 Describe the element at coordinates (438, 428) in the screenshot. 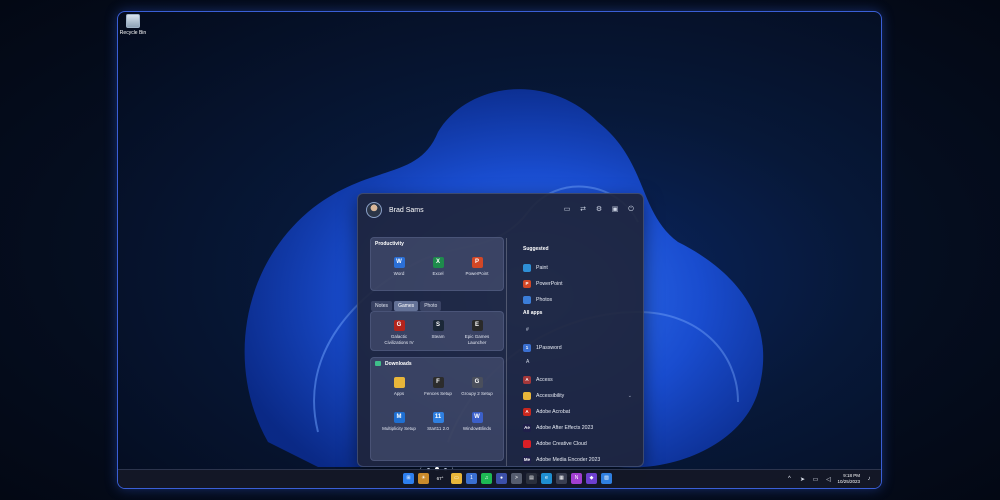

I see `app-label: Start11 2.0` at that location.